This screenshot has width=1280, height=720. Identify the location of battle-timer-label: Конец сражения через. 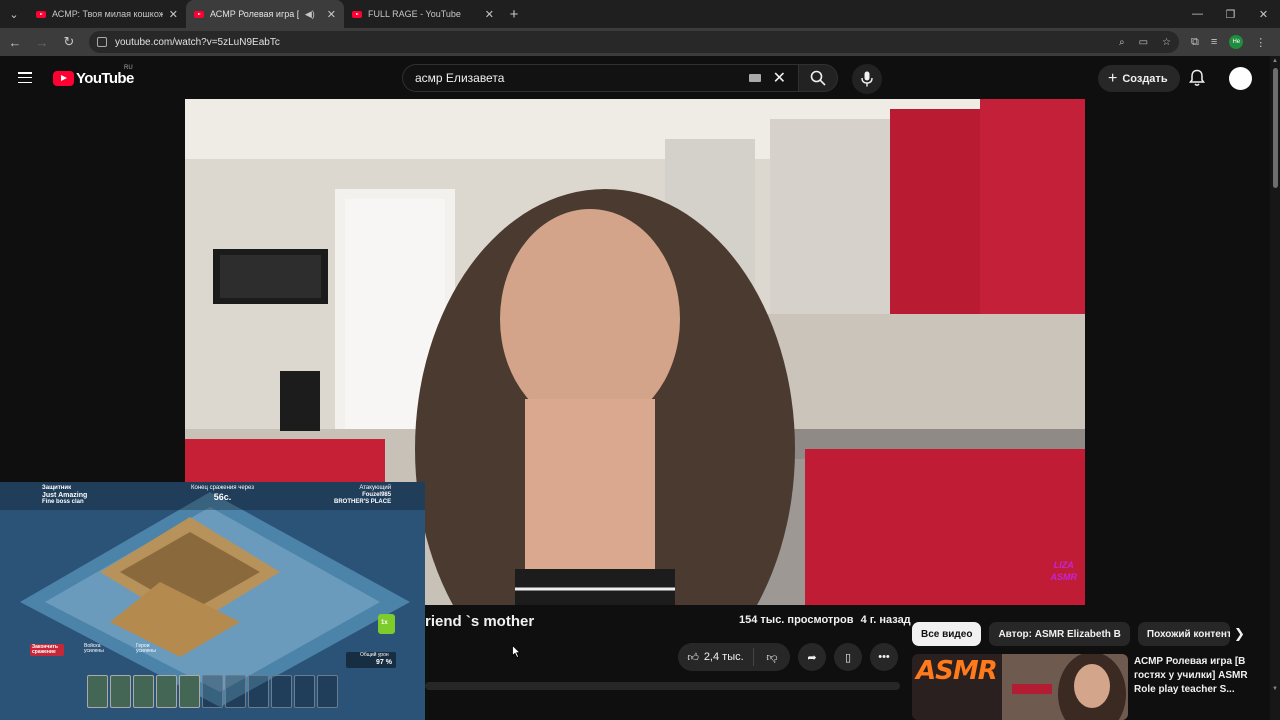
(222, 488).